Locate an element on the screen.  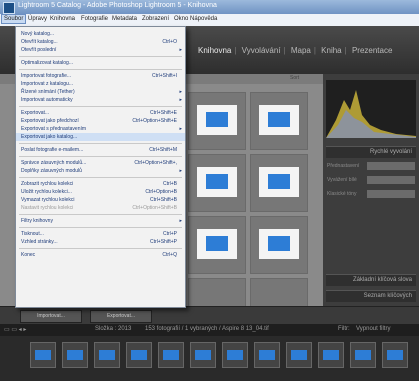
lightroom-app-icon is located at coordinates (9, 8).